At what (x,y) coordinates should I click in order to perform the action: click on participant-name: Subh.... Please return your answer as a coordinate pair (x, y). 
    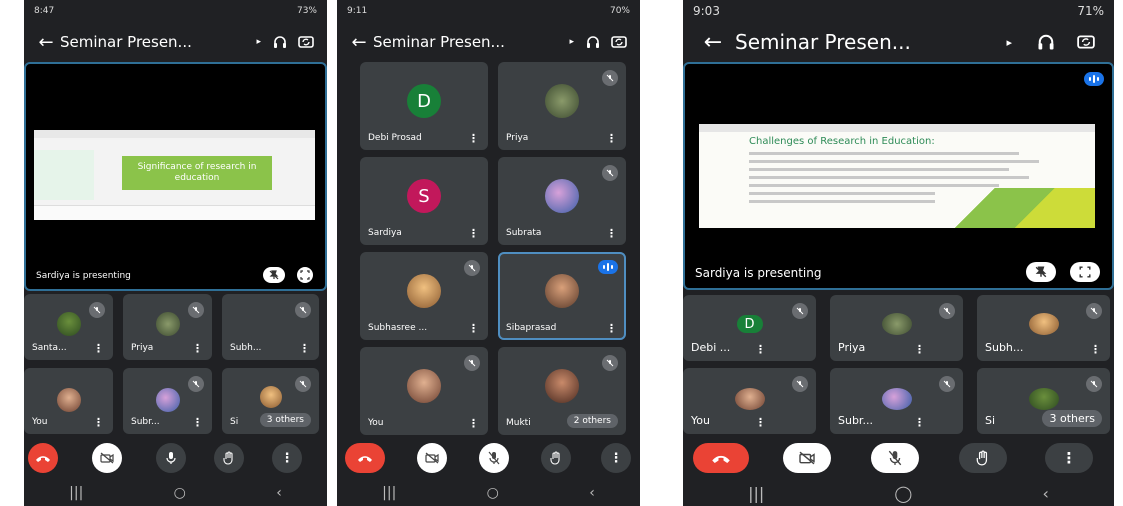
    Looking at the image, I should click on (246, 348).